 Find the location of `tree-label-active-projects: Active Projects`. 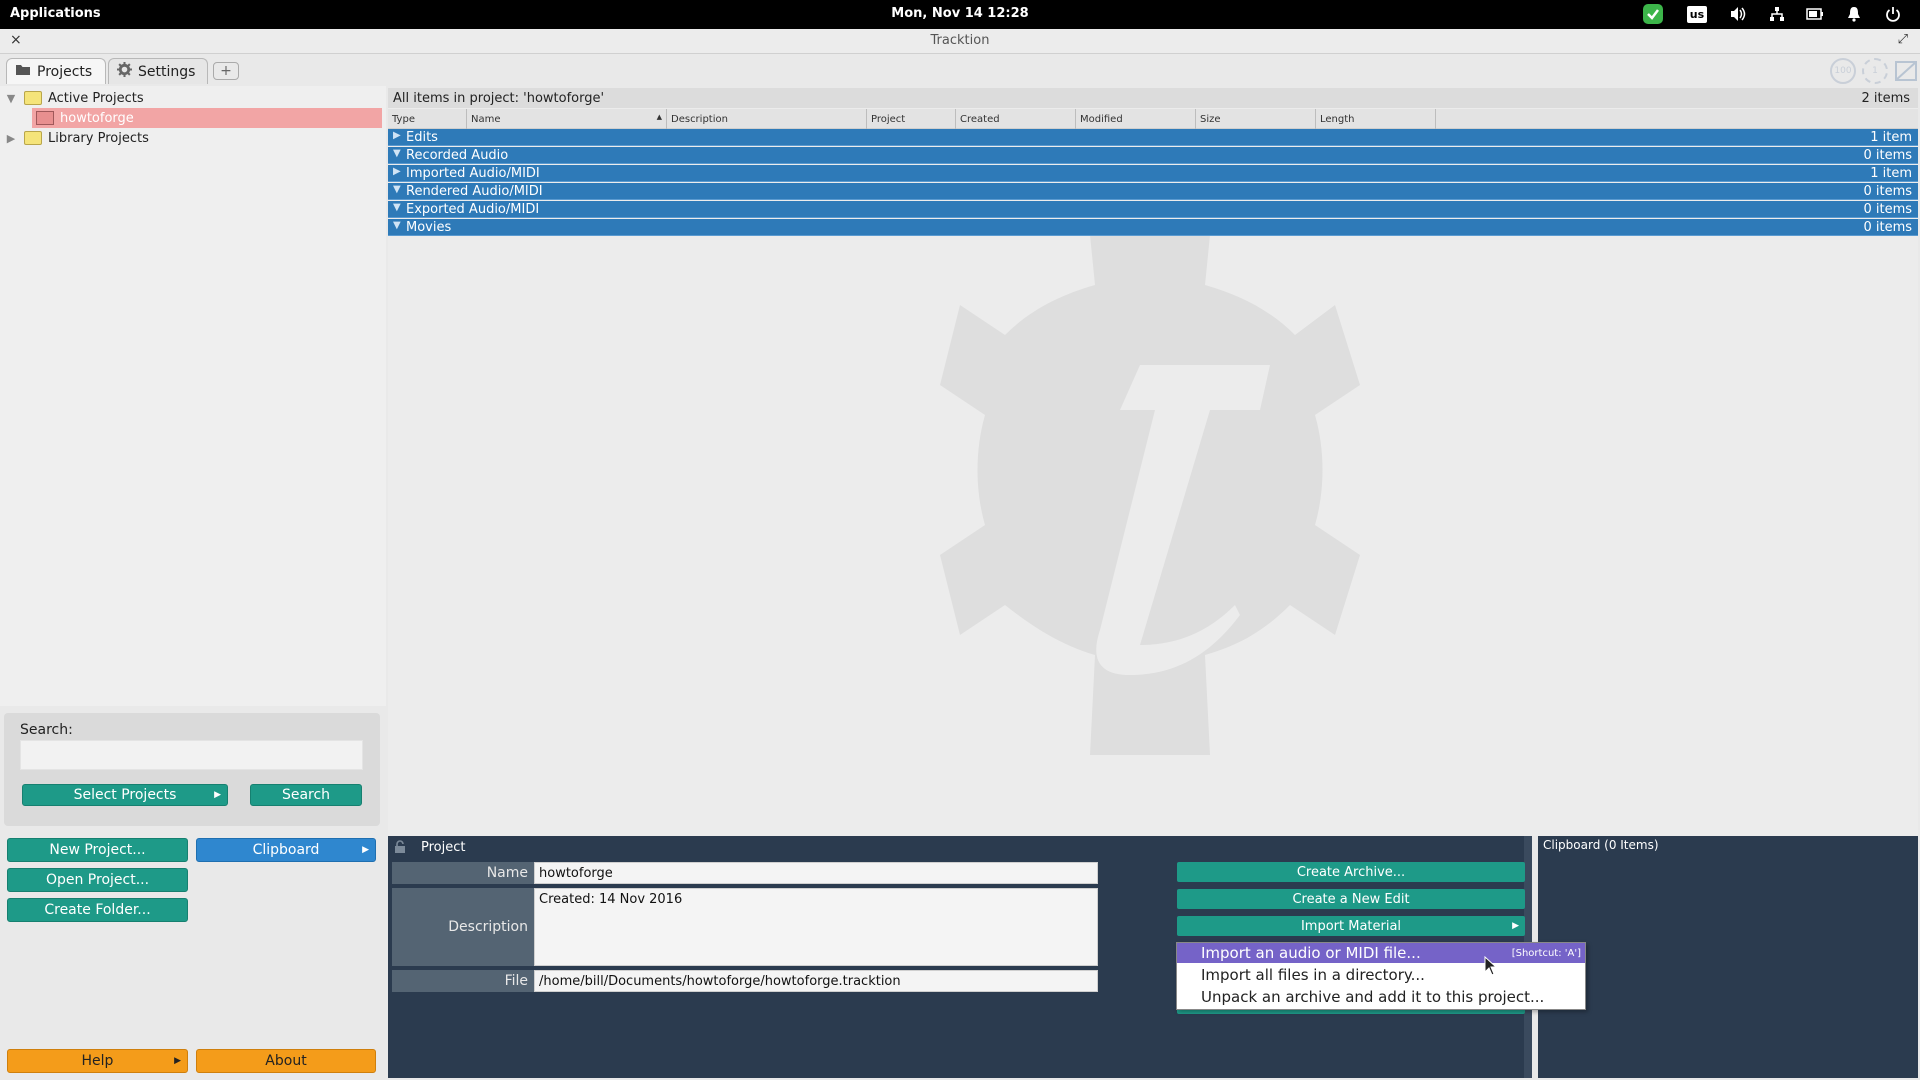

tree-label-active-projects: Active Projects is located at coordinates (96, 98).